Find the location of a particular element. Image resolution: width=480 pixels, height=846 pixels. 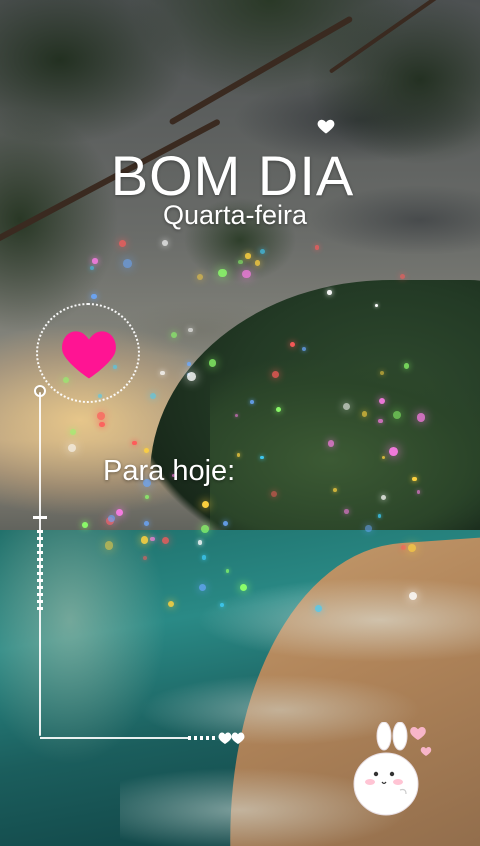

double-heart-icon is located at coordinates (231, 738).